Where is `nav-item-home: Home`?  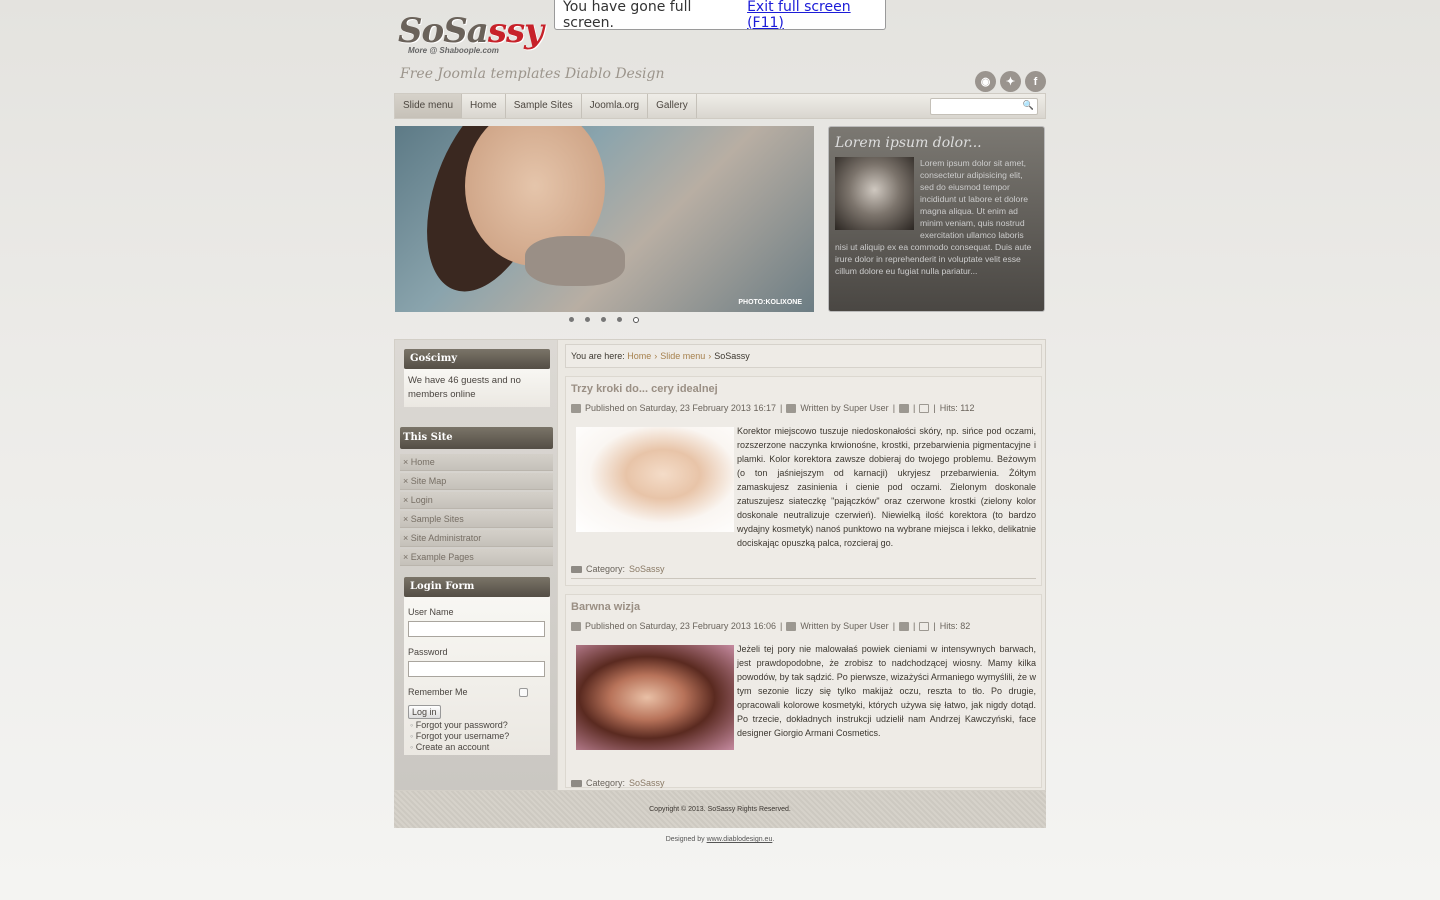
nav-item-home: Home is located at coordinates (484, 106).